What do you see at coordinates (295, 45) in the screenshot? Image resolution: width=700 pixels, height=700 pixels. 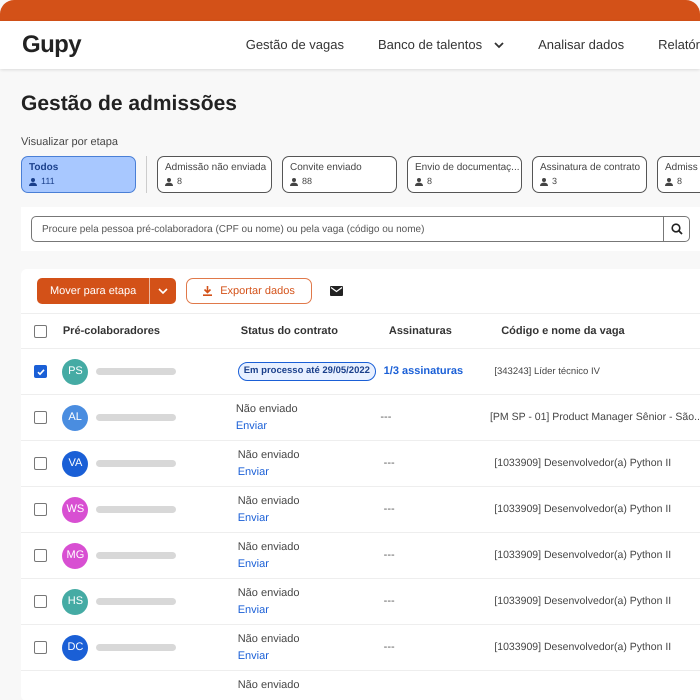 I see `nav-link: Gestão de vagas` at bounding box center [295, 45].